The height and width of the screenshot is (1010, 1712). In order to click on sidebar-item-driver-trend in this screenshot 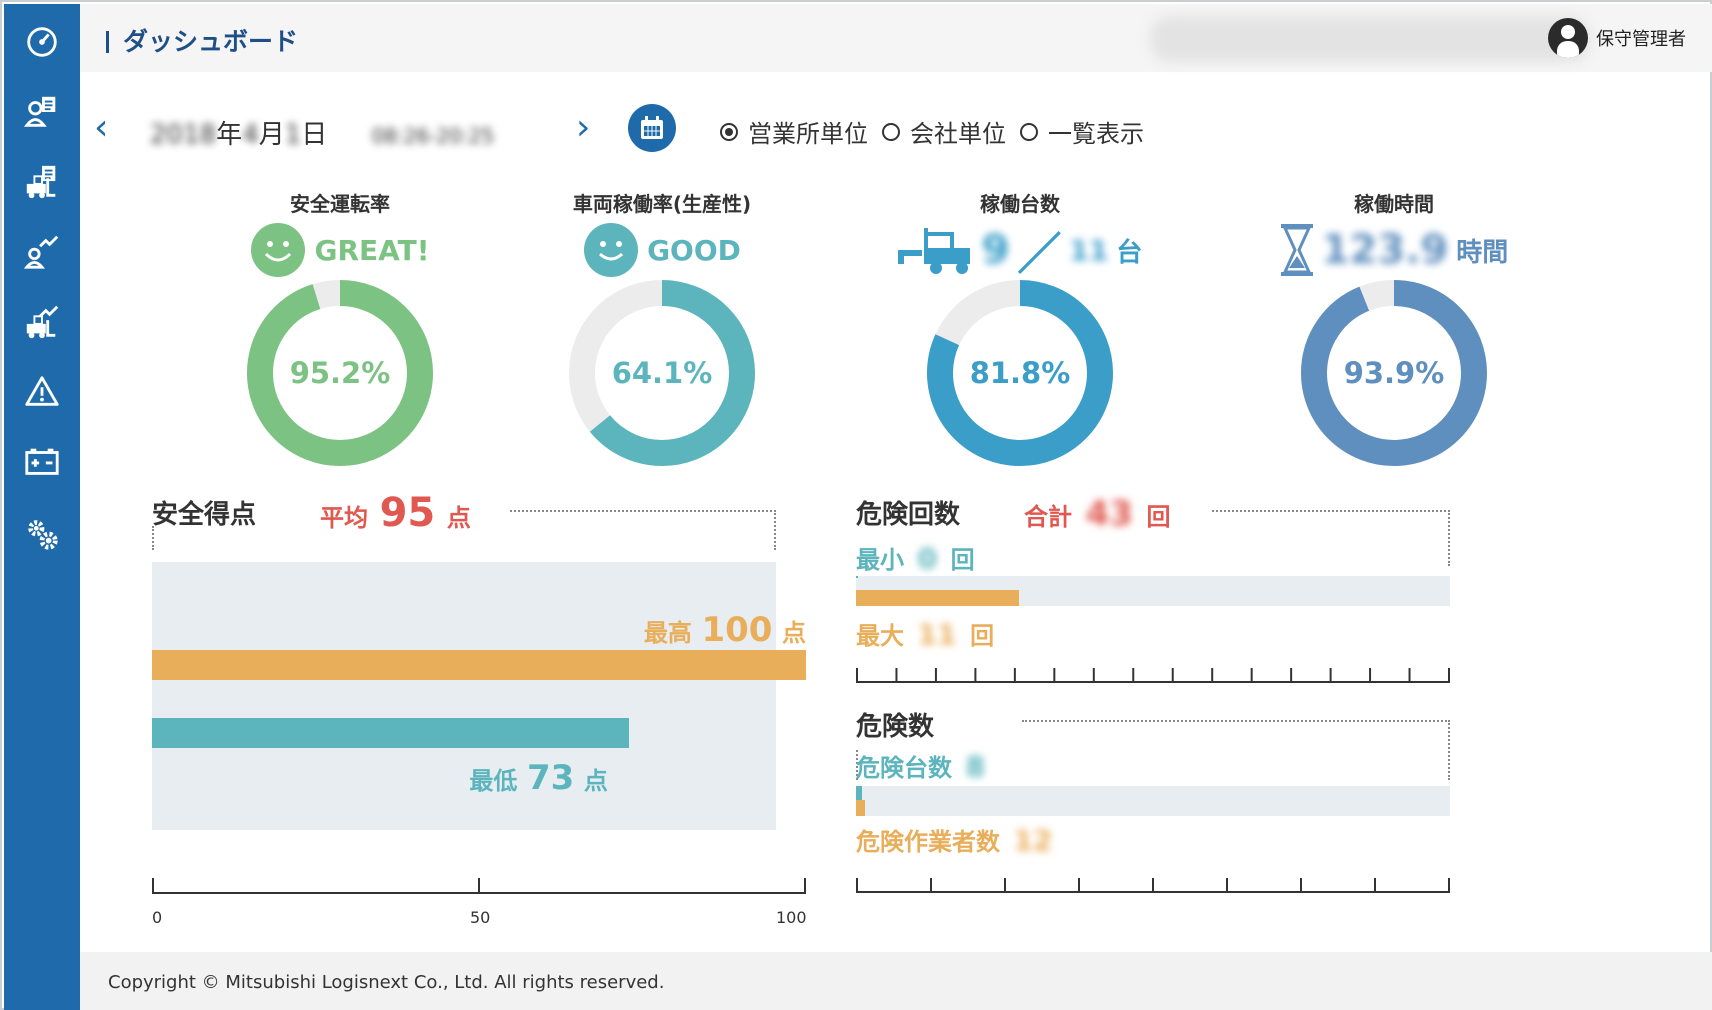, I will do `click(42, 252)`.